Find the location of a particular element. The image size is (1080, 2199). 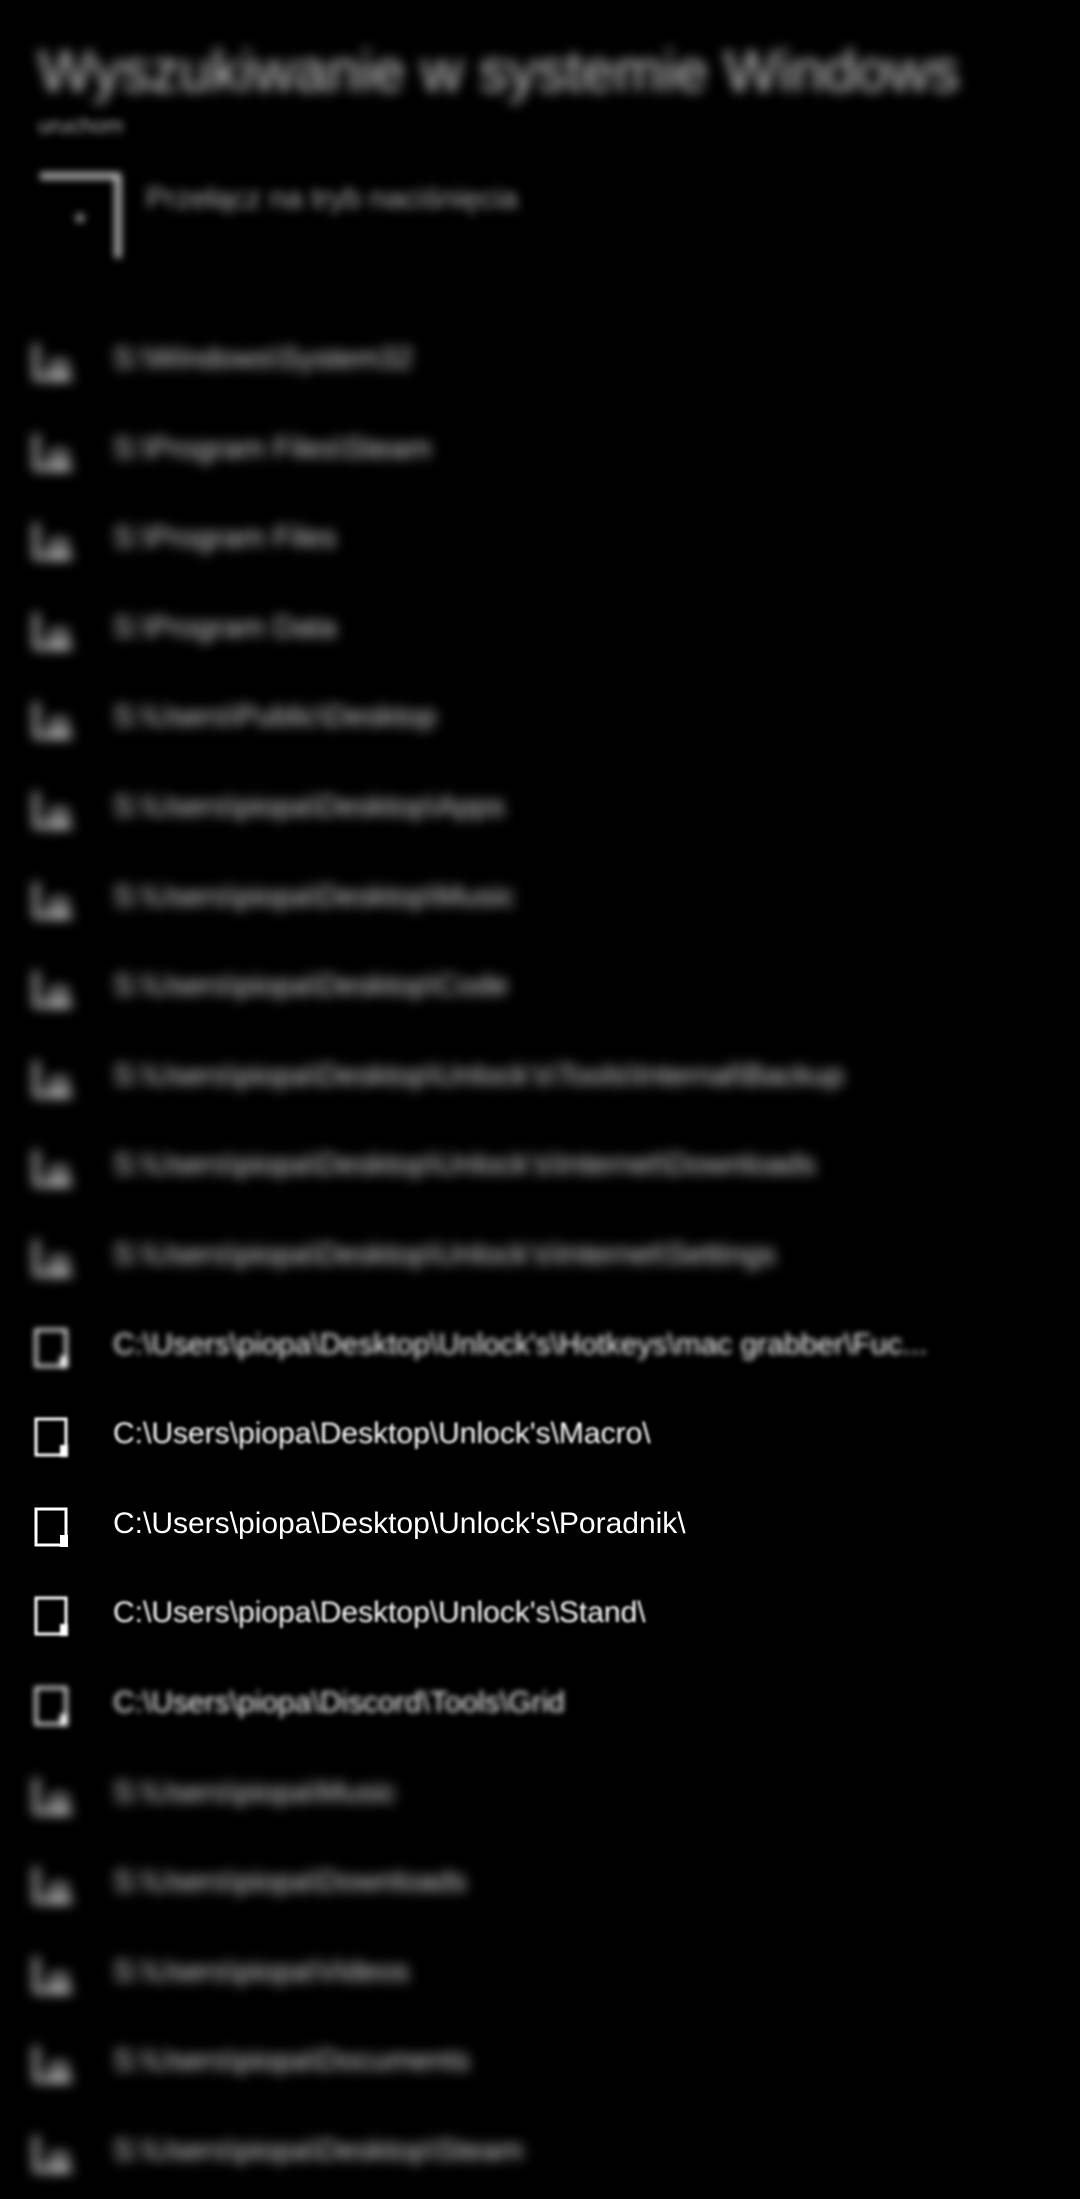

top-item-label: Przełącz na tryb naciśnięcia is located at coordinates (332, 198).